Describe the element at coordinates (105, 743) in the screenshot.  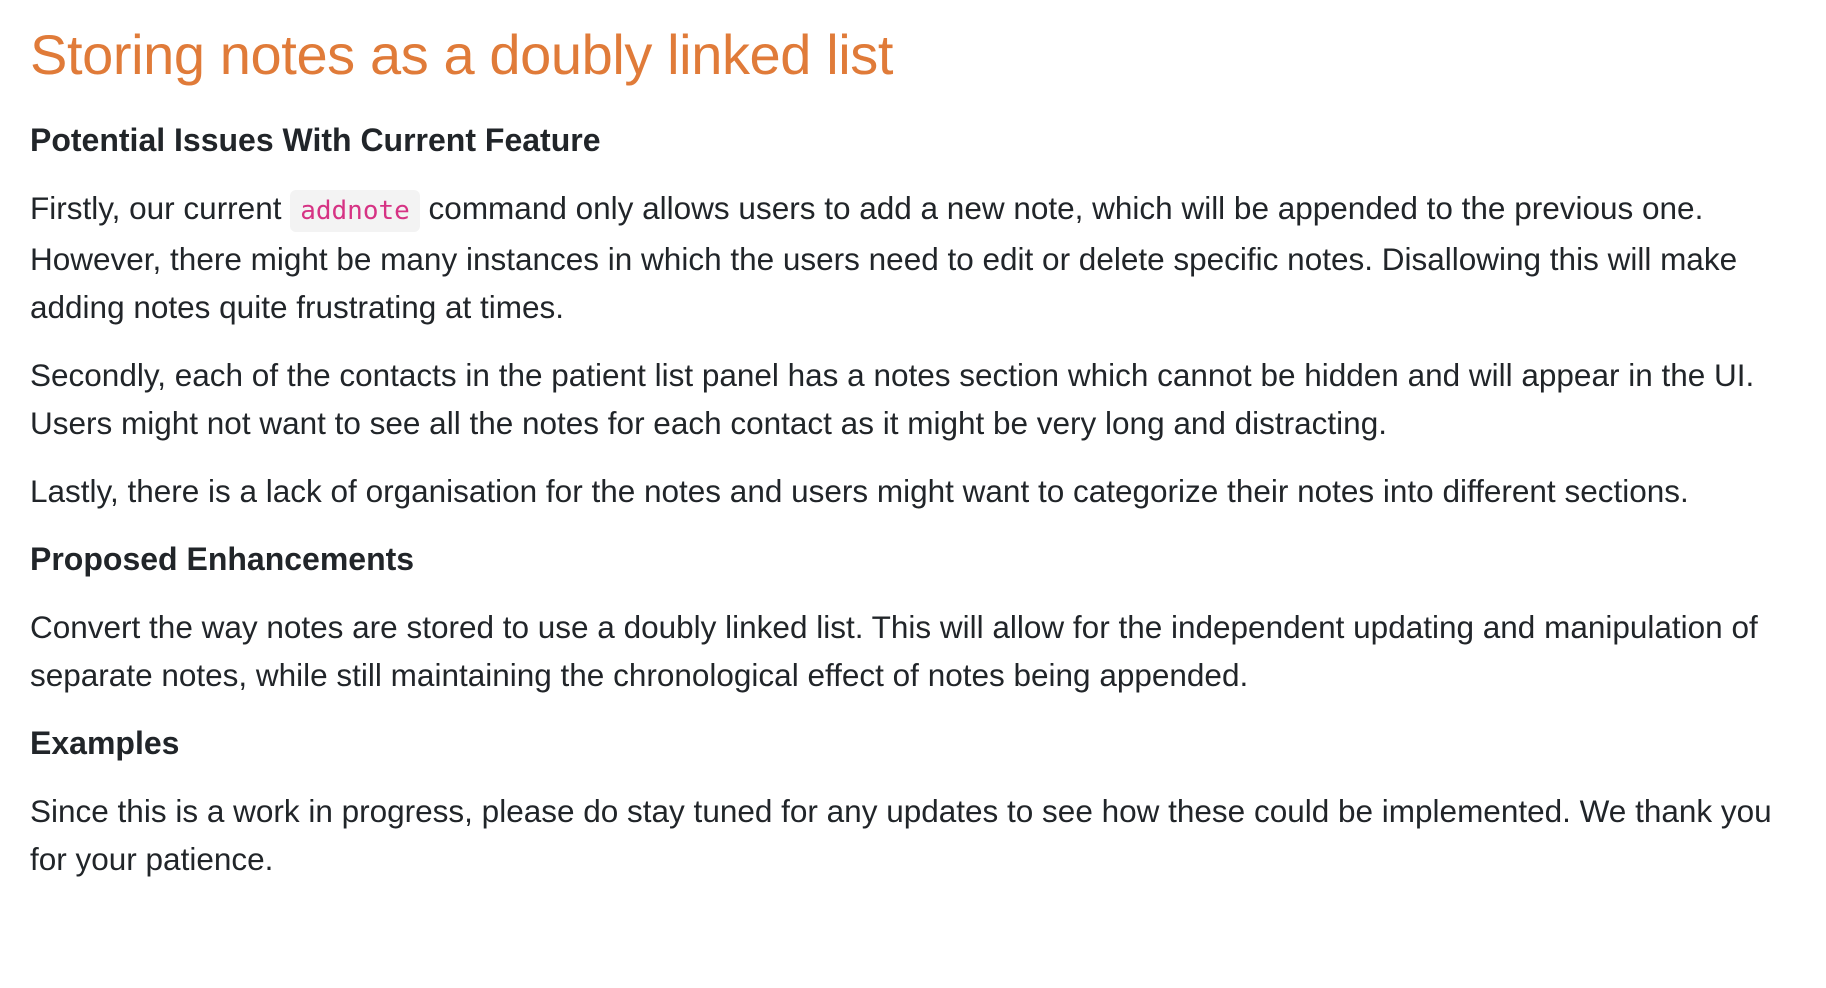
I see `section-heading-examples: Examples` at that location.